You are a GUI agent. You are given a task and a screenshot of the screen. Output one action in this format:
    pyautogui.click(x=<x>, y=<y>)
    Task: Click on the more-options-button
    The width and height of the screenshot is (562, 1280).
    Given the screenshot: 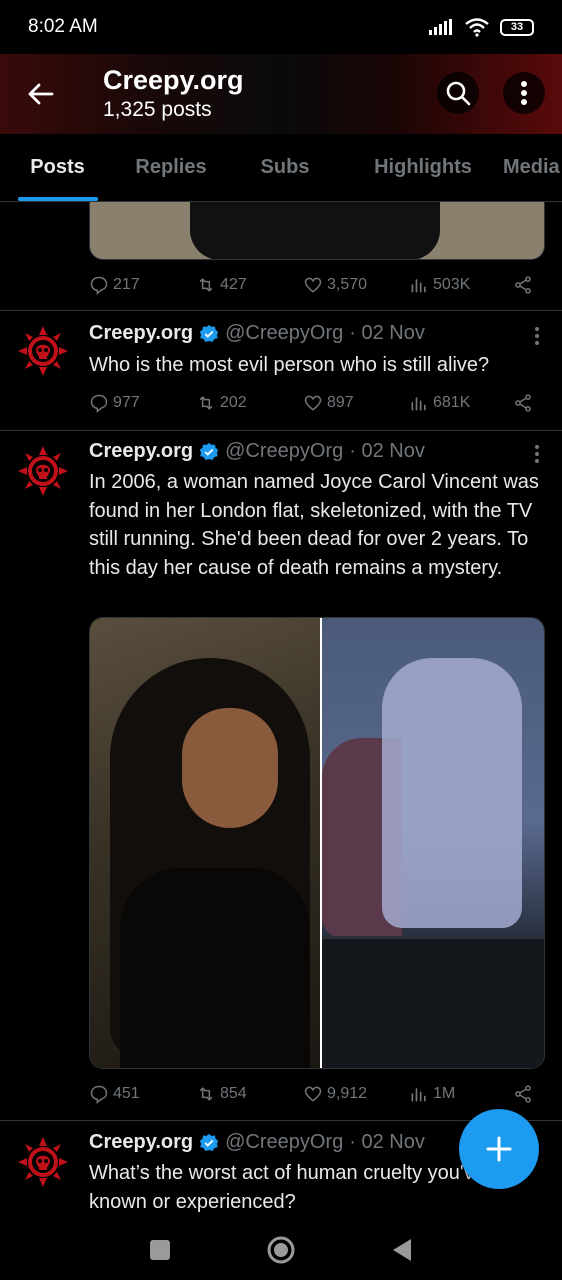 What is the action you would take?
    pyautogui.click(x=524, y=93)
    